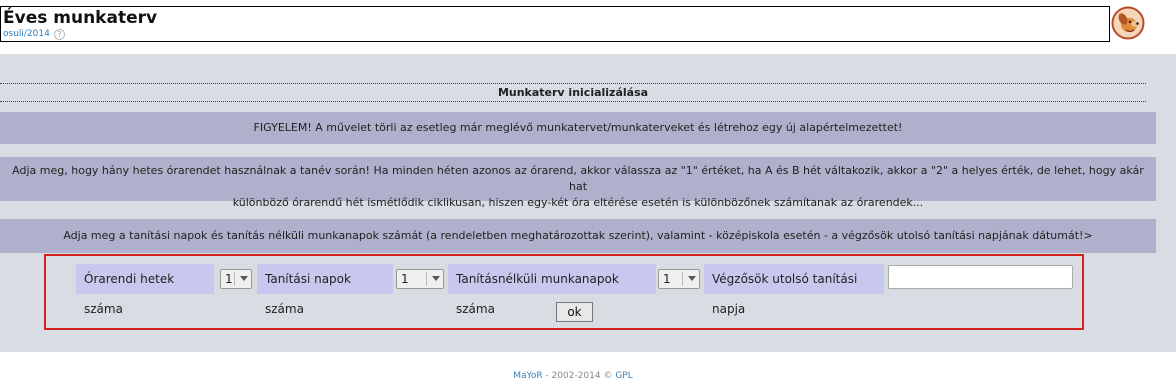  Describe the element at coordinates (623, 376) in the screenshot. I see `footer-license-link: GPL` at that location.